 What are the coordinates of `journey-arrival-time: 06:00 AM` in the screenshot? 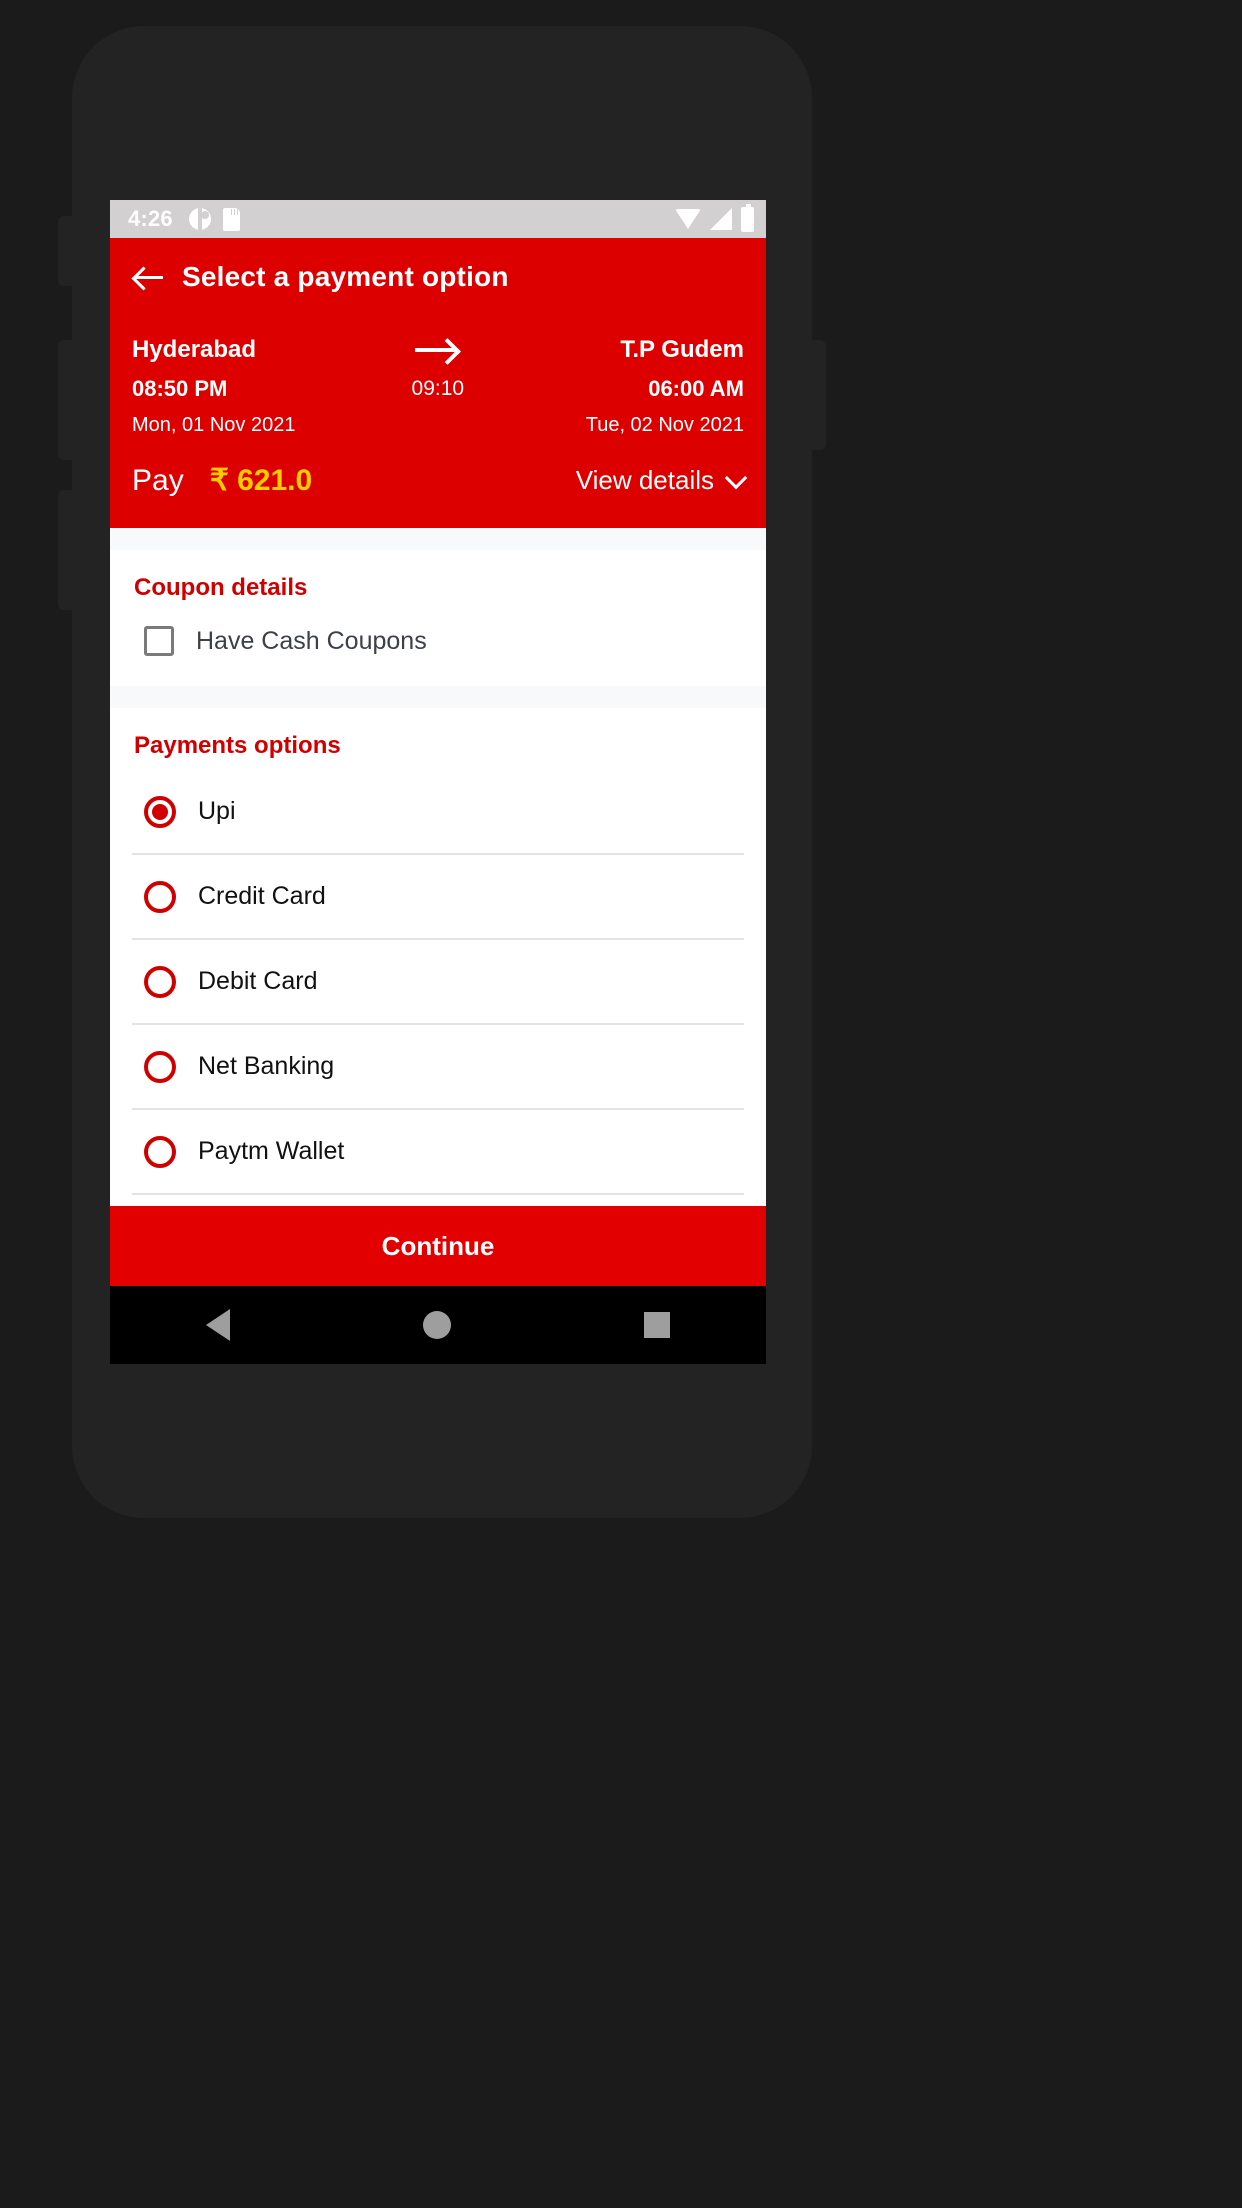 It's located at (696, 388).